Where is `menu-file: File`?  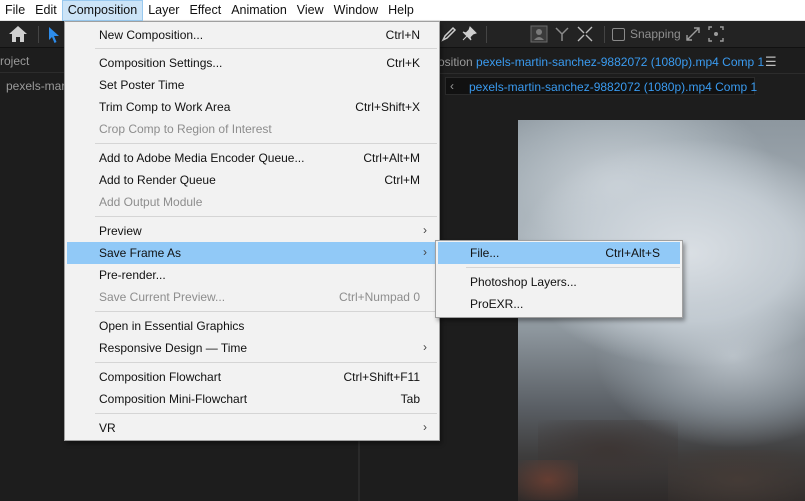
menu-file: File is located at coordinates (15, 10).